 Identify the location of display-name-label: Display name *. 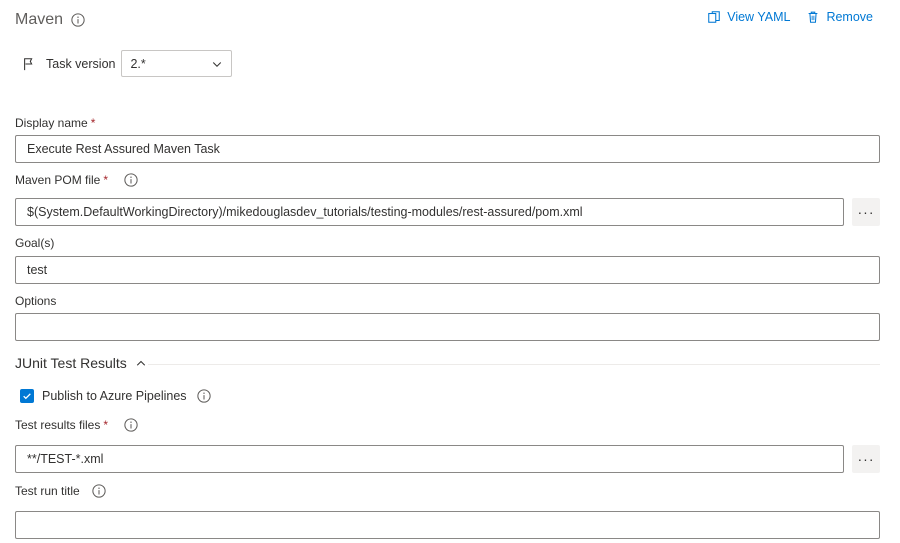
(55, 123).